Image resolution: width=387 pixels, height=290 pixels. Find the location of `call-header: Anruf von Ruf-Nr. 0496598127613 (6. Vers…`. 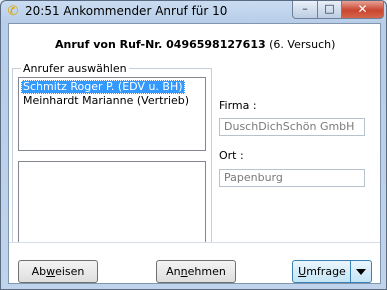

call-header: Anruf von Ruf-Nr. 0496598127613 (6. Vers… is located at coordinates (194, 43).